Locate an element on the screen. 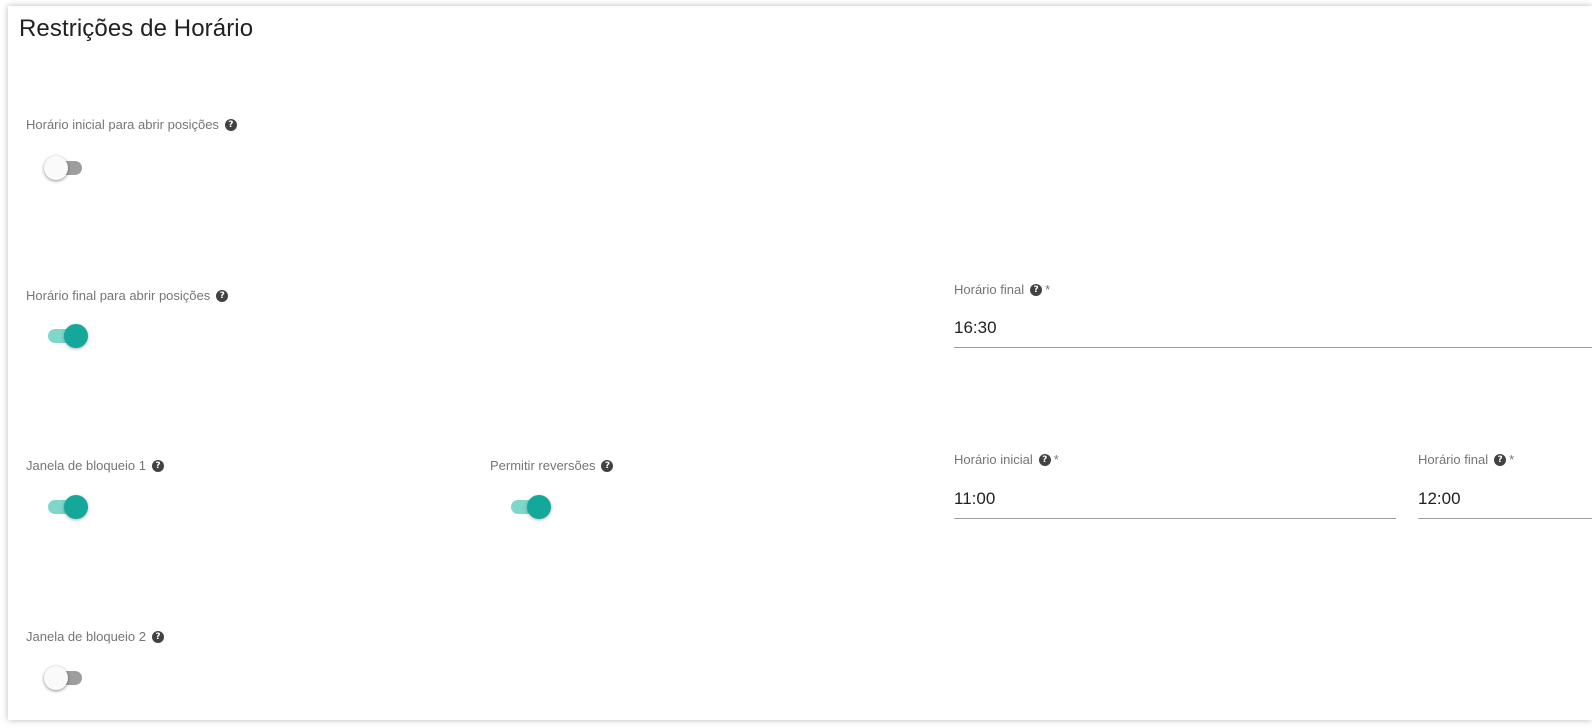 This screenshot has height=728, width=1592. block-window-1-toggle is located at coordinates (66, 507).